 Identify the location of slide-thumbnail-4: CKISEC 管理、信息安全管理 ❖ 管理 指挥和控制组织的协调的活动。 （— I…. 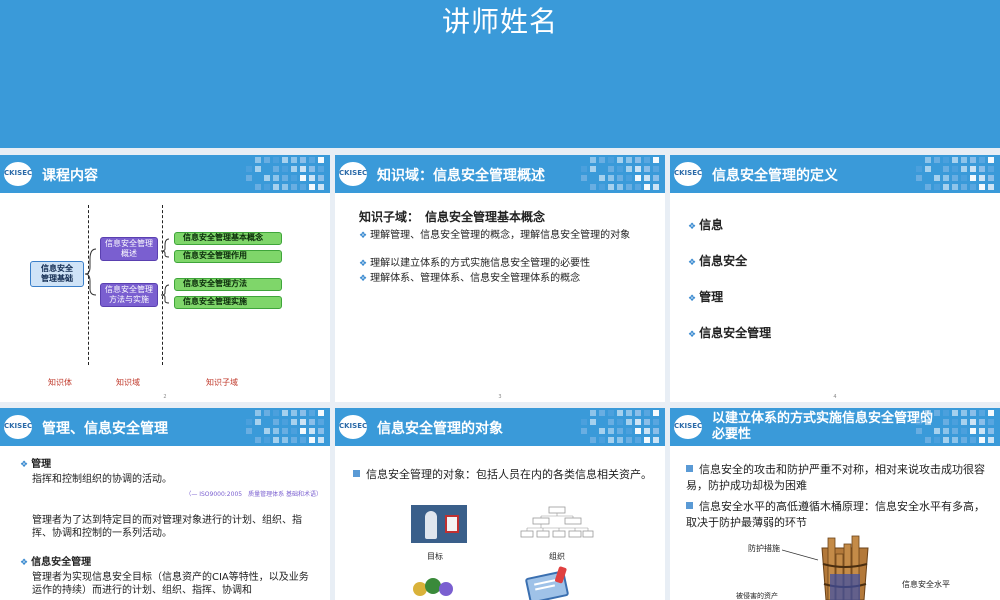
(165, 504).